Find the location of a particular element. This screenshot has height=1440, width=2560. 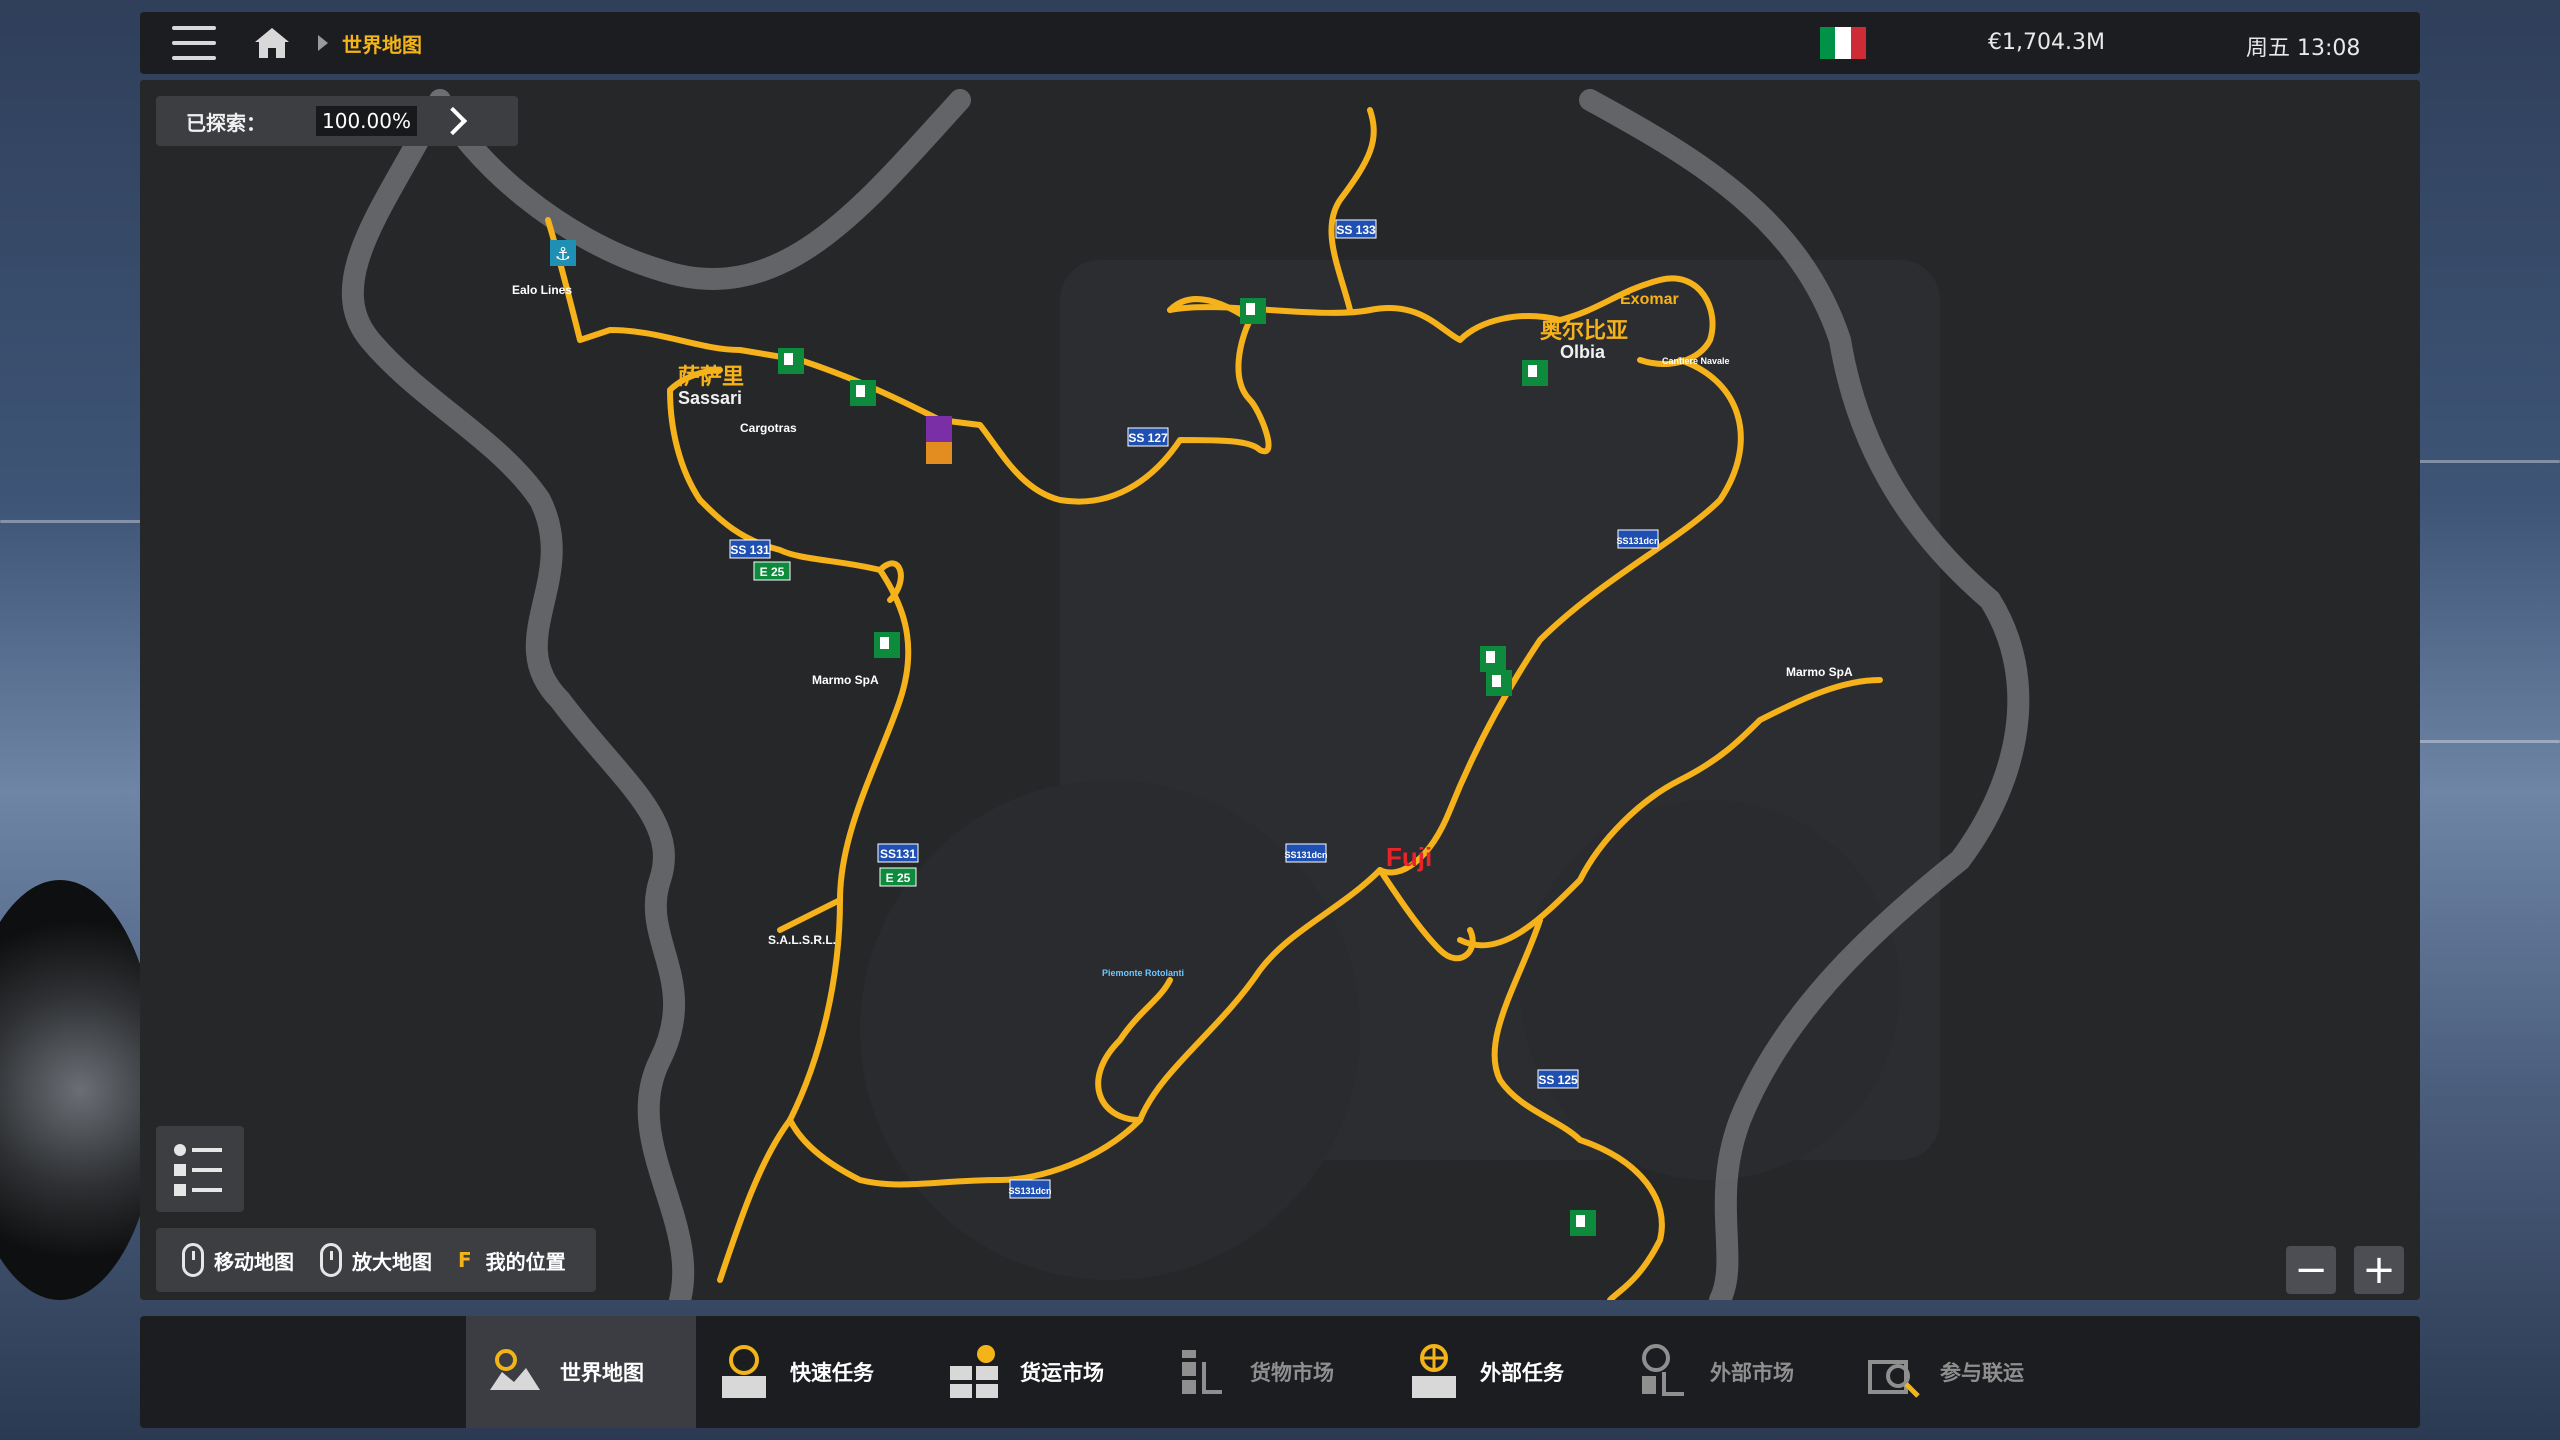

zoom-map-hint: 放大地图 is located at coordinates (376, 1260).